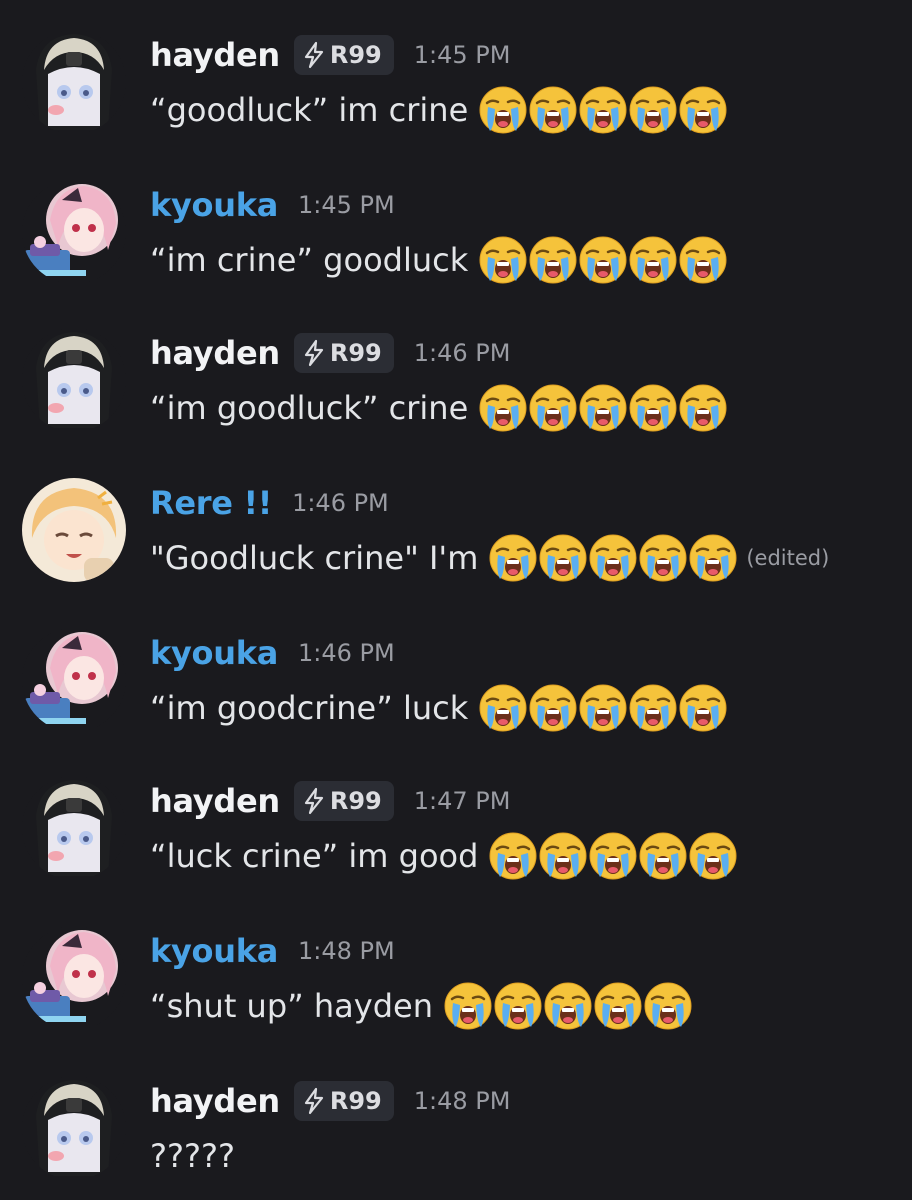  I want to click on message-text: "Goodluck crine" I'm, so click(314, 558).